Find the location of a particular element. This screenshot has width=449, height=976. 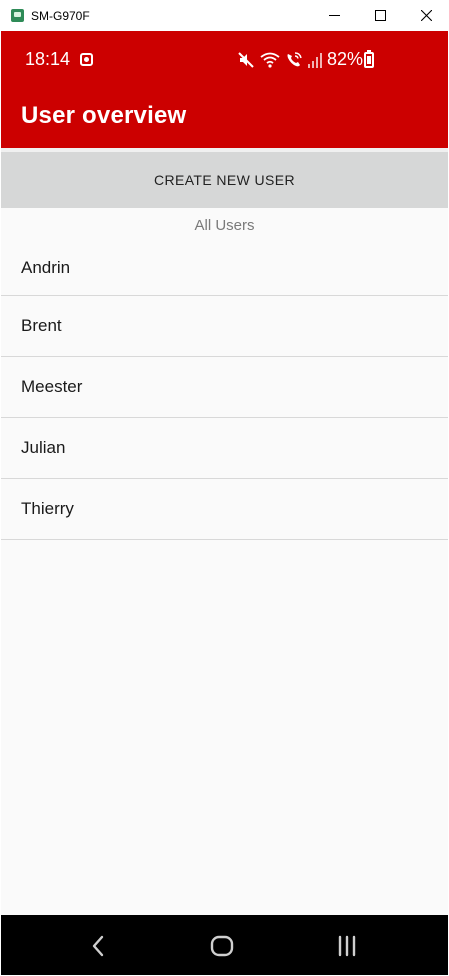

wifi-icon is located at coordinates (270, 60).